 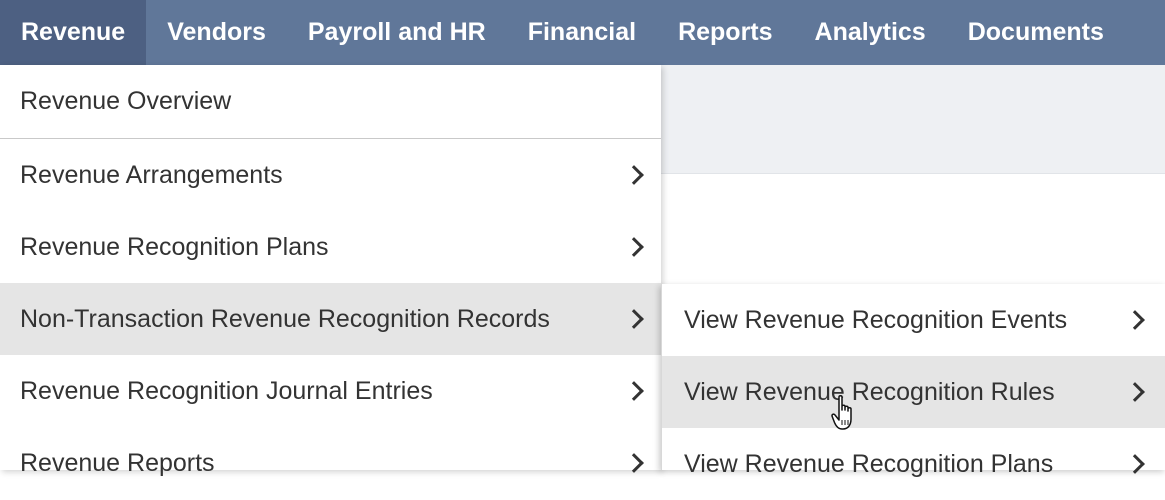 I want to click on menu-item-label: Revenue Arrangements, so click(x=151, y=174).